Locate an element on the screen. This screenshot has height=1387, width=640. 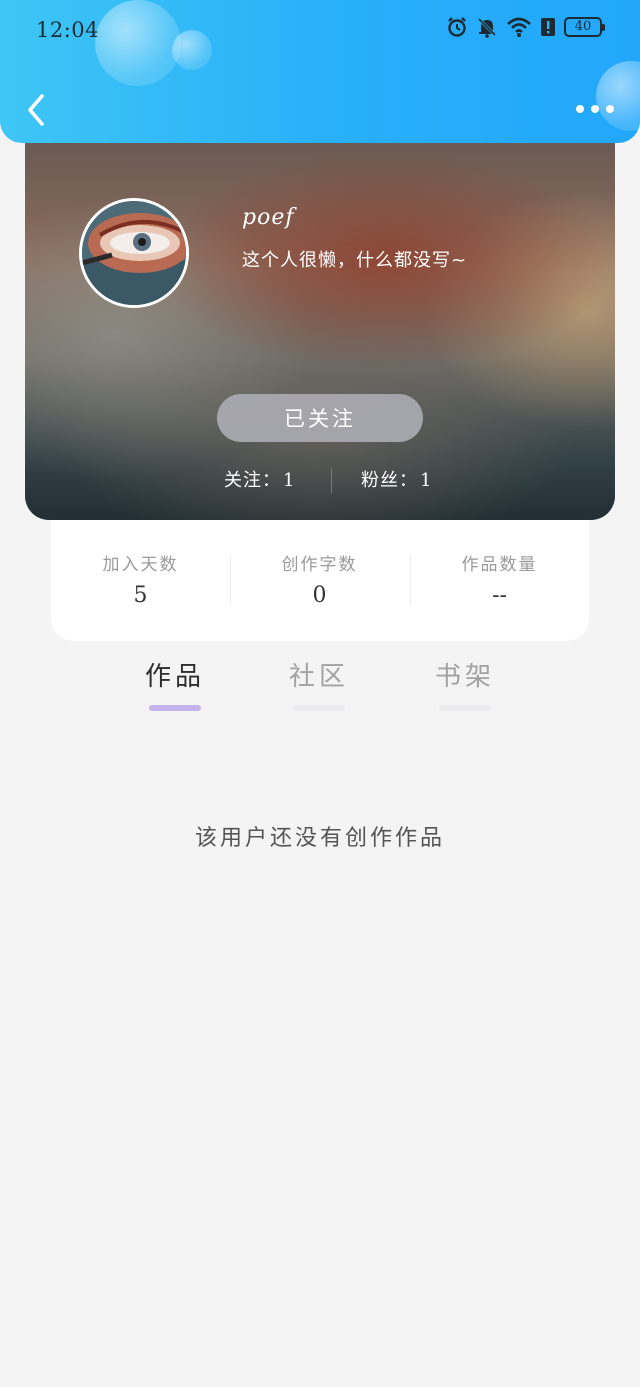
empty-state-message: 该用户还没有创作作品 is located at coordinates (319, 838).